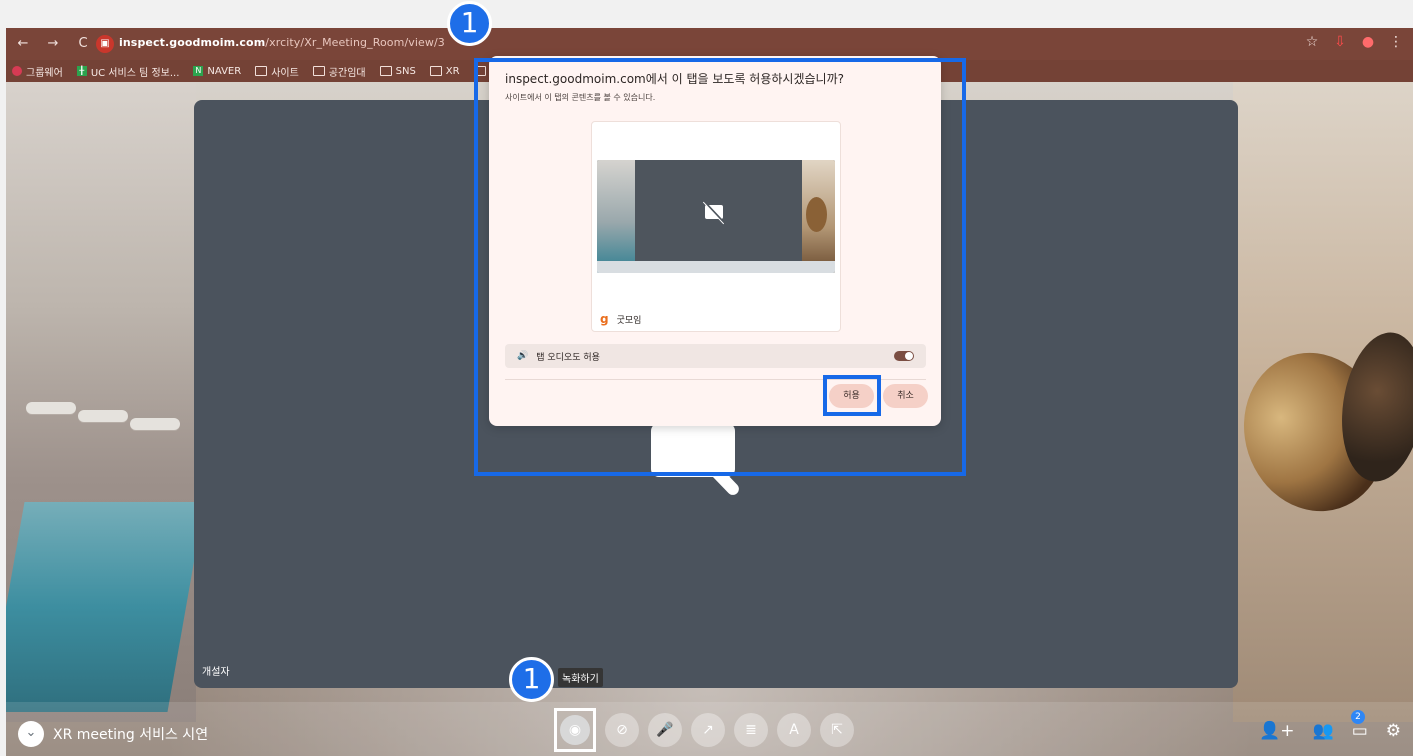 Image resolution: width=1413 pixels, height=756 pixels. I want to click on bookmark-naver: N NAVER, so click(217, 71).